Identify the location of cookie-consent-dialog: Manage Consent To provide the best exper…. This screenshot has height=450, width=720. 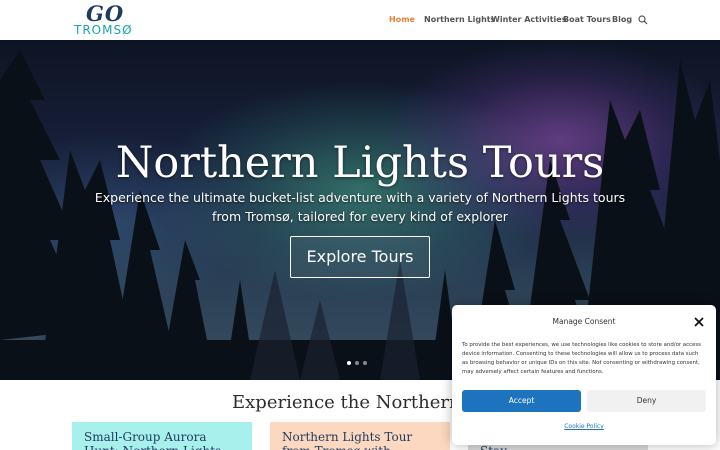
(584, 375).